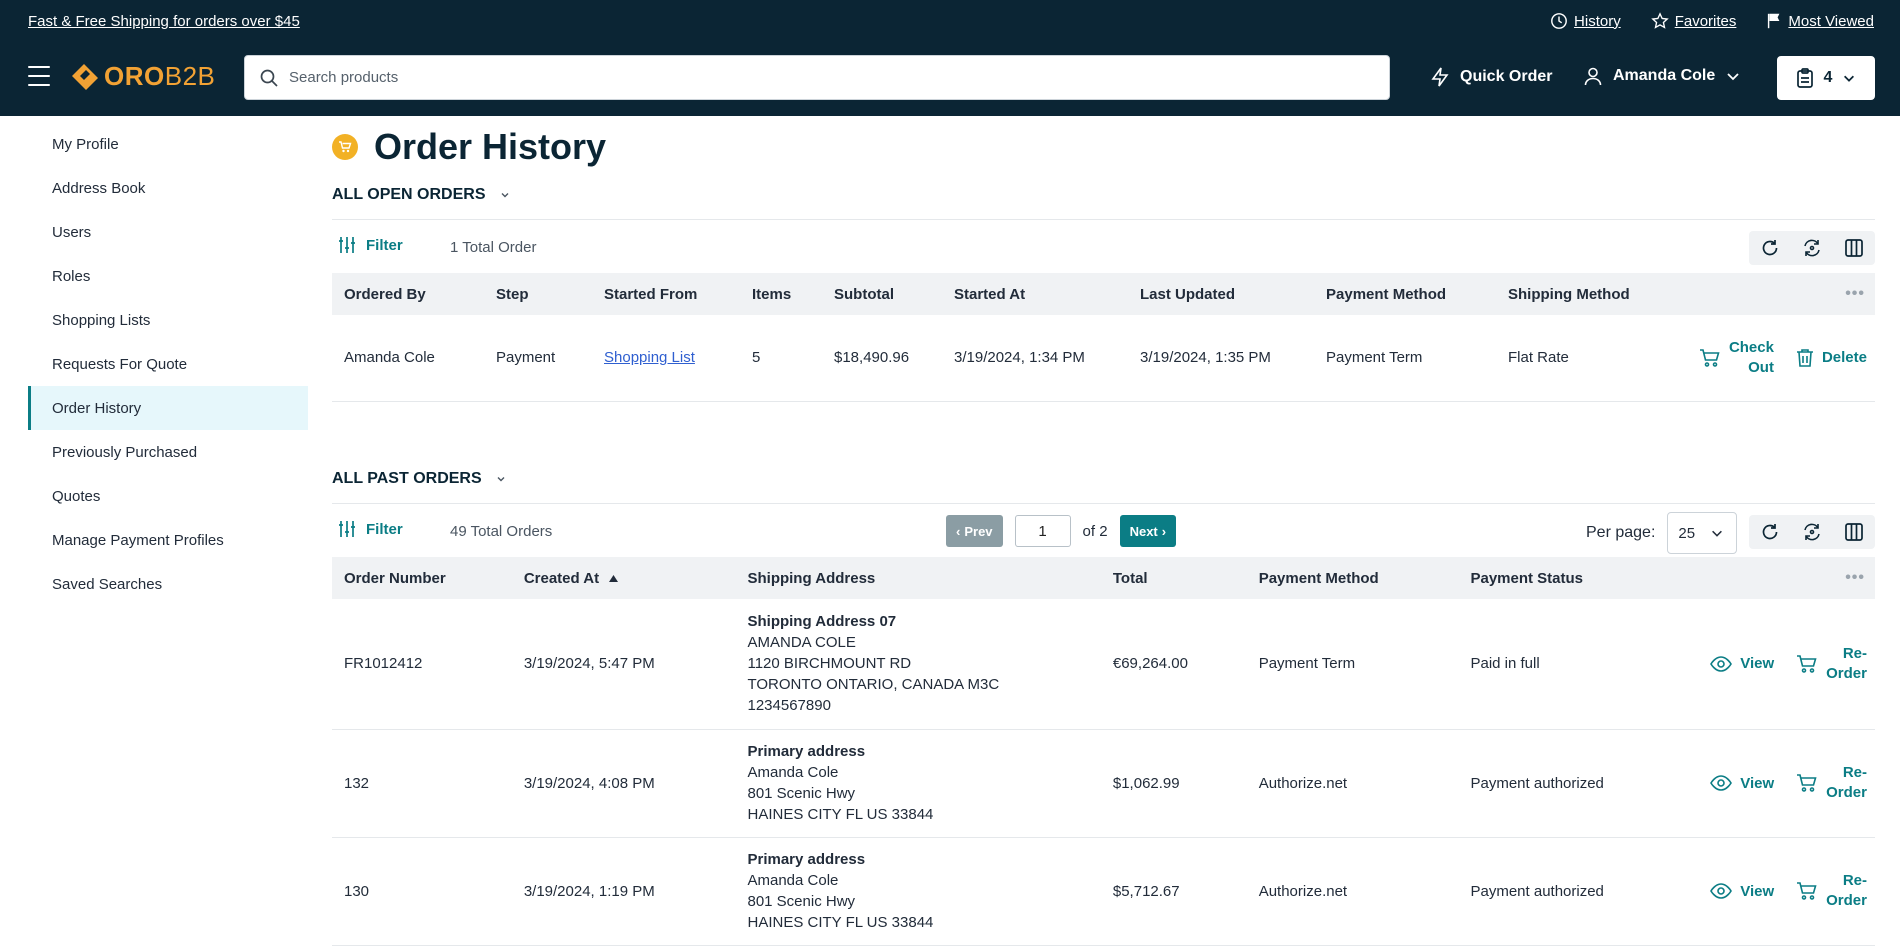  I want to click on column-header: Shipping Address, so click(917, 578).